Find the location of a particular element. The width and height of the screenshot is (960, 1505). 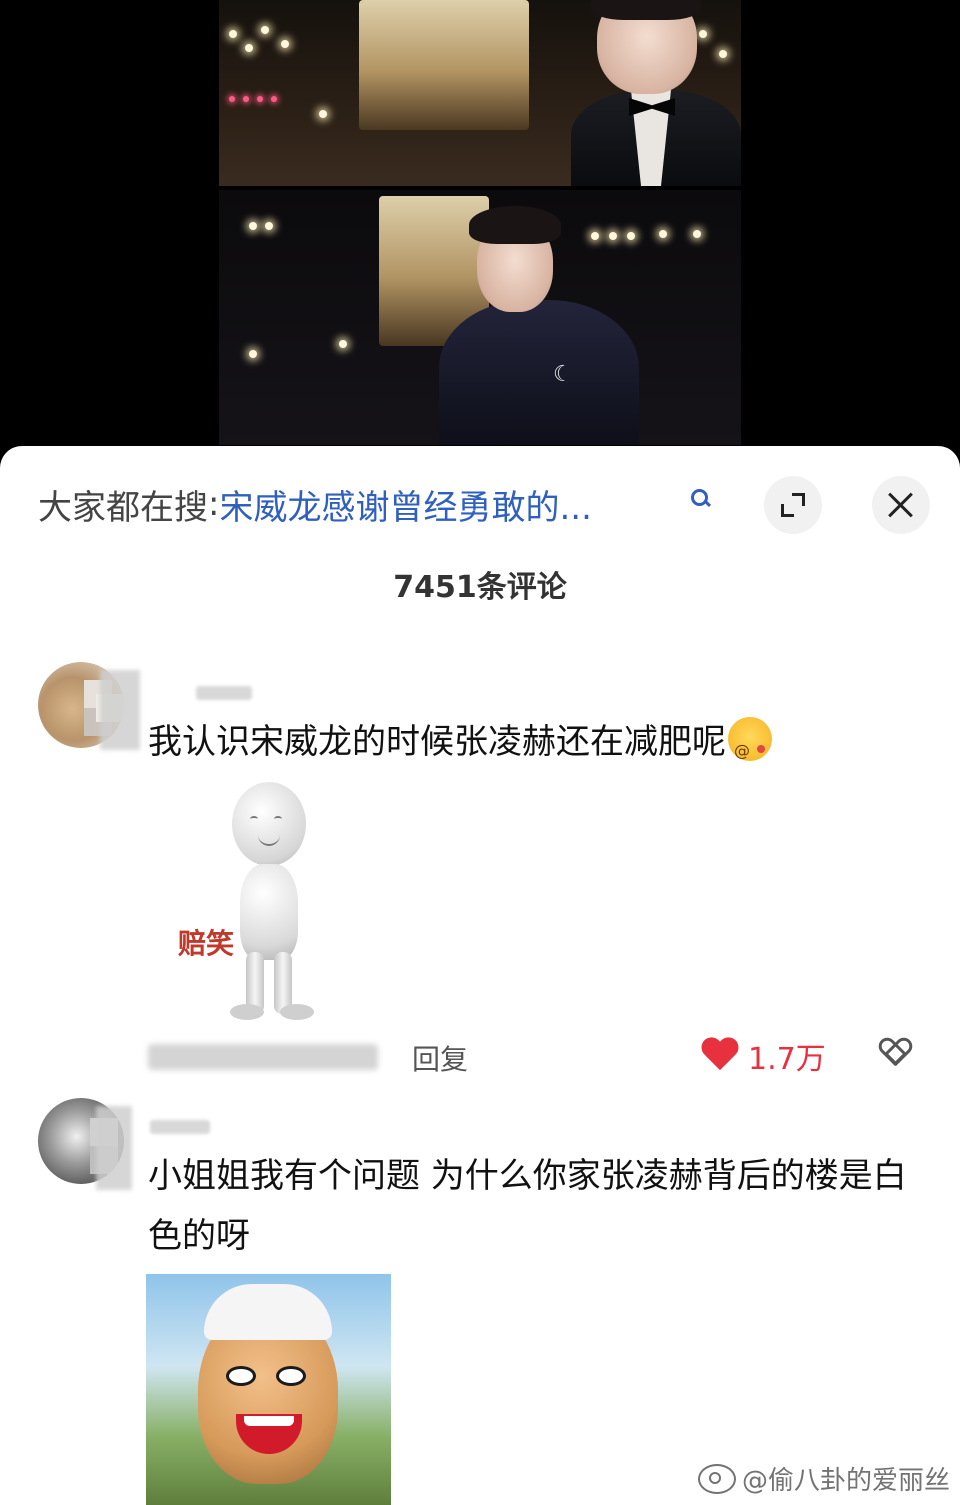

expand-icon is located at coordinates (793, 505).